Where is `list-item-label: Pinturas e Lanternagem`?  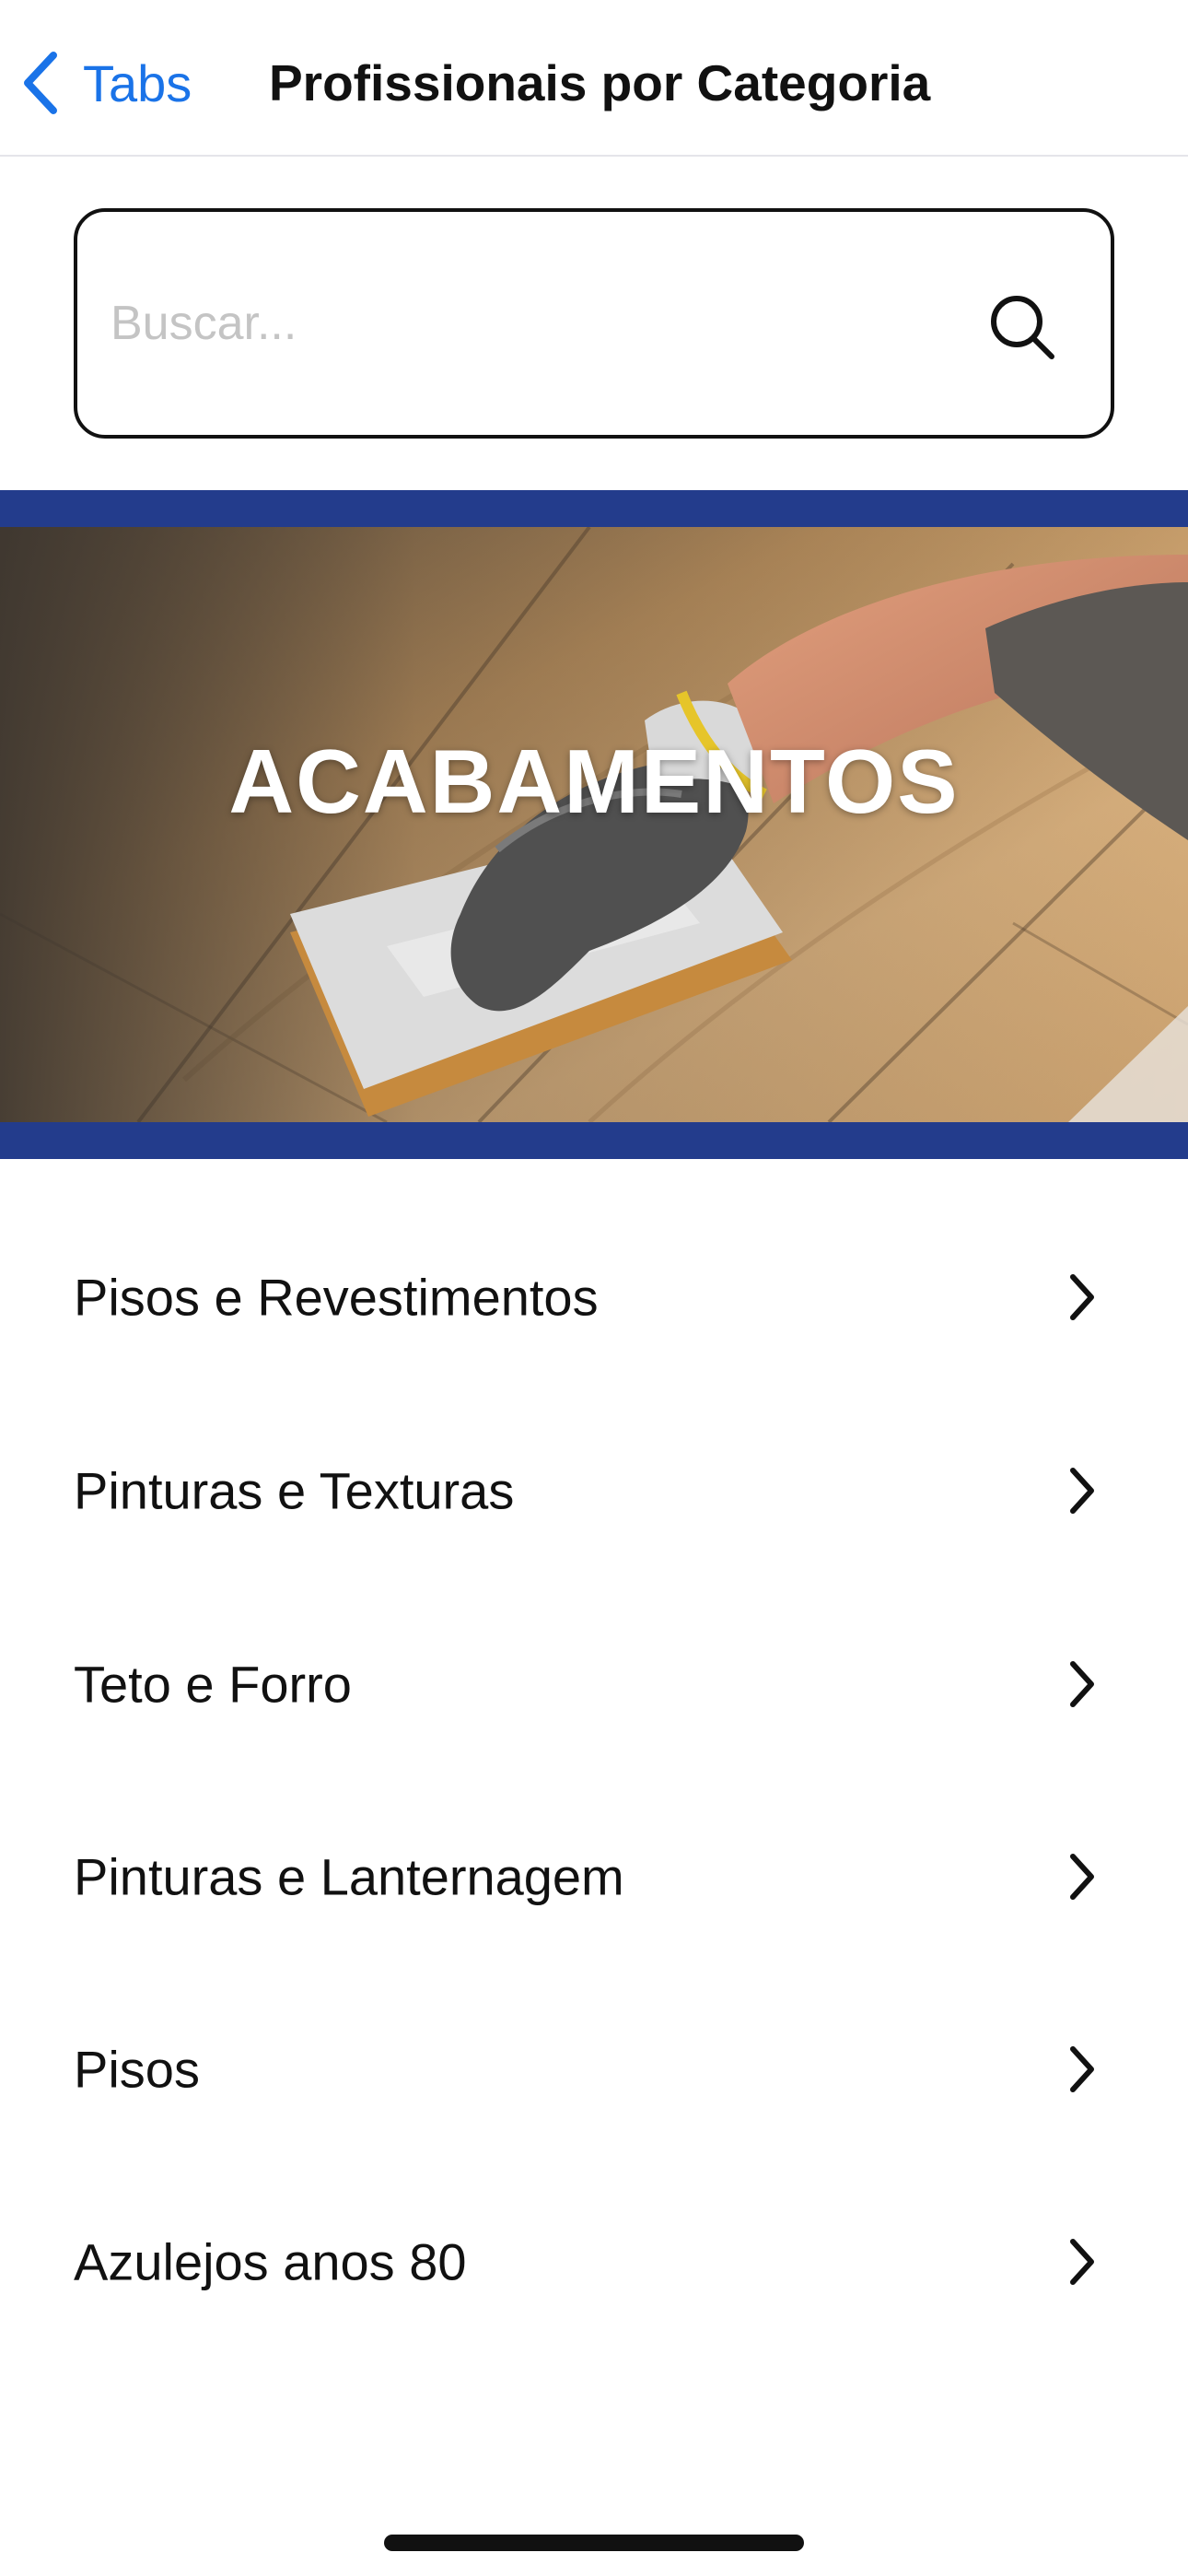 list-item-label: Pinturas e Lanternagem is located at coordinates (349, 1876).